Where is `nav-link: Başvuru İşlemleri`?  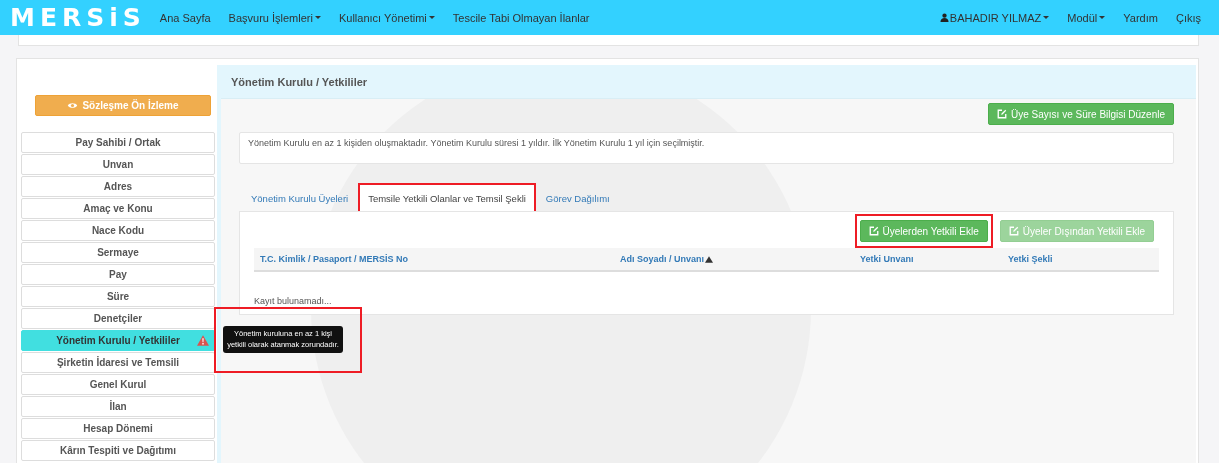
nav-link: Başvuru İşlemleri is located at coordinates (274, 17).